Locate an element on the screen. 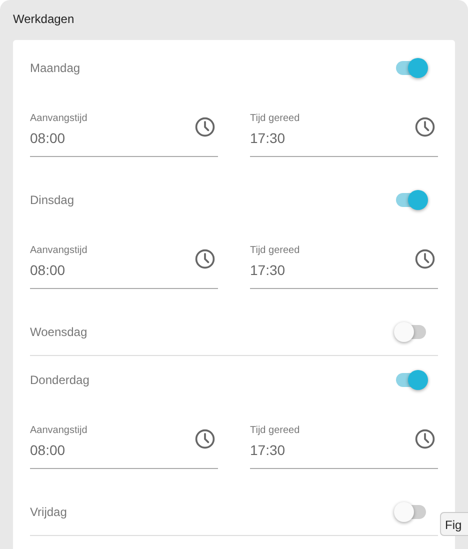 The width and height of the screenshot is (468, 549). section-title: Werkdagen is located at coordinates (44, 19).